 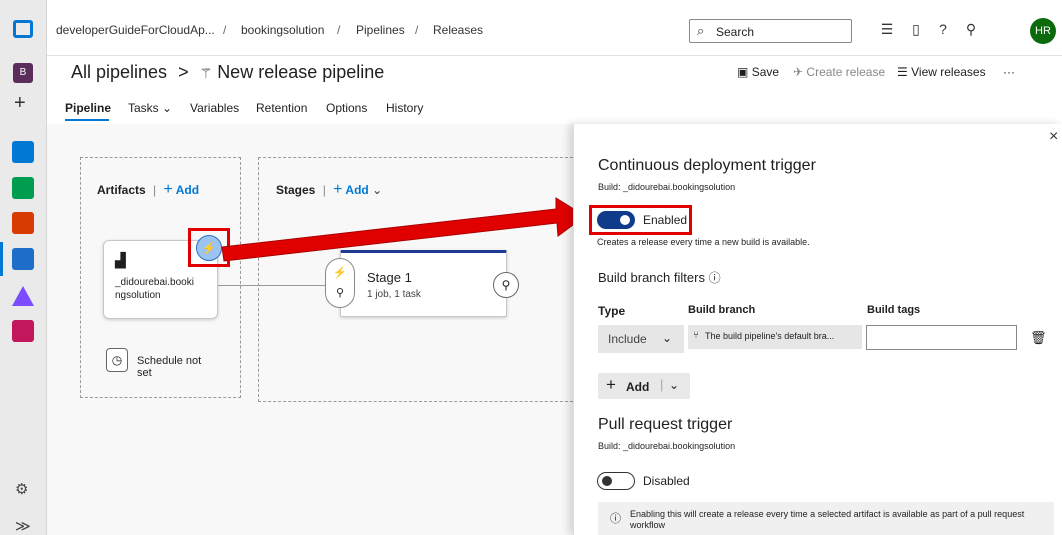 I want to click on branch-icon: ⑂, so click(x=696, y=335).